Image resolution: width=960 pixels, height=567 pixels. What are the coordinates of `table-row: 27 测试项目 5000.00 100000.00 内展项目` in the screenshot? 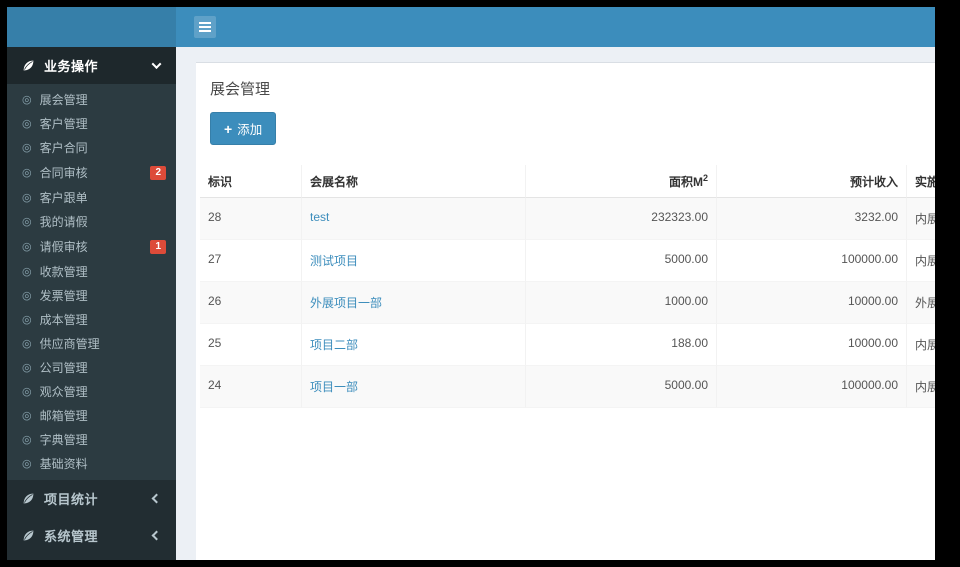 It's located at (567, 261).